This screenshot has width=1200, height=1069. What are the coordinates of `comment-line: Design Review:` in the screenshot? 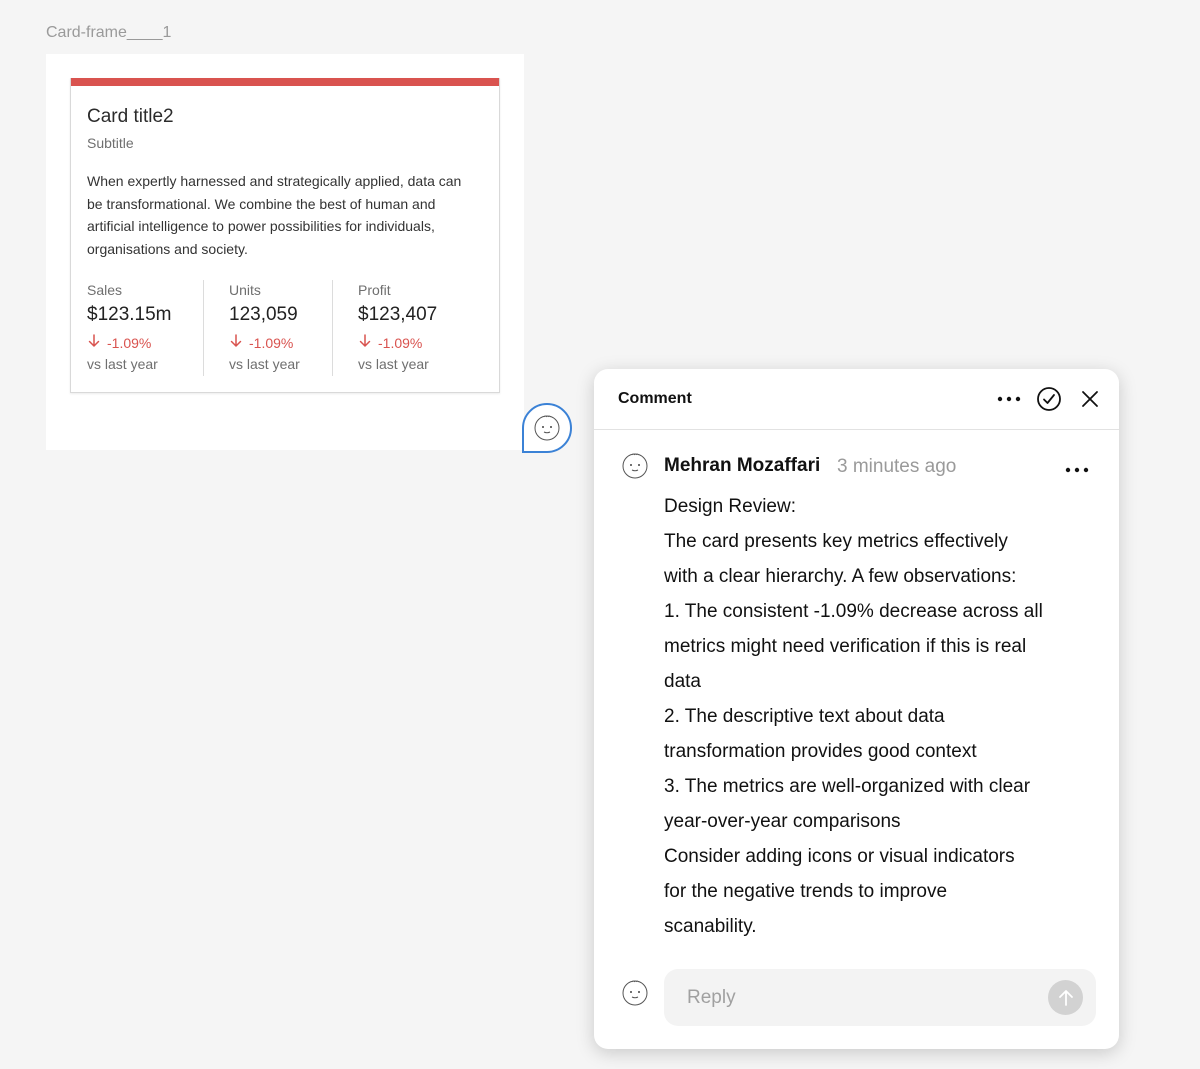 It's located at (730, 506).